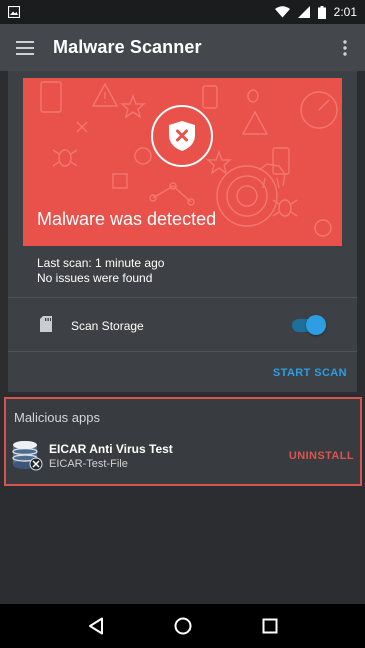 The width and height of the screenshot is (365, 648). Describe the element at coordinates (14, 12) in the screenshot. I see `image-icon` at that location.